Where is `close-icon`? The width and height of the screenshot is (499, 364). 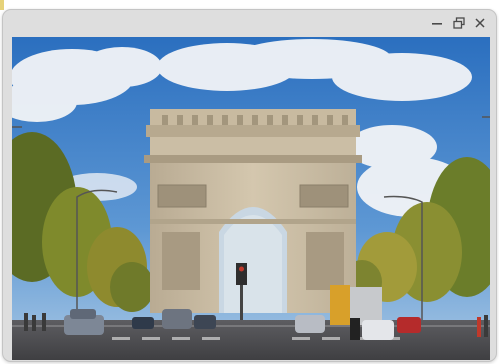 close-icon is located at coordinates (480, 23).